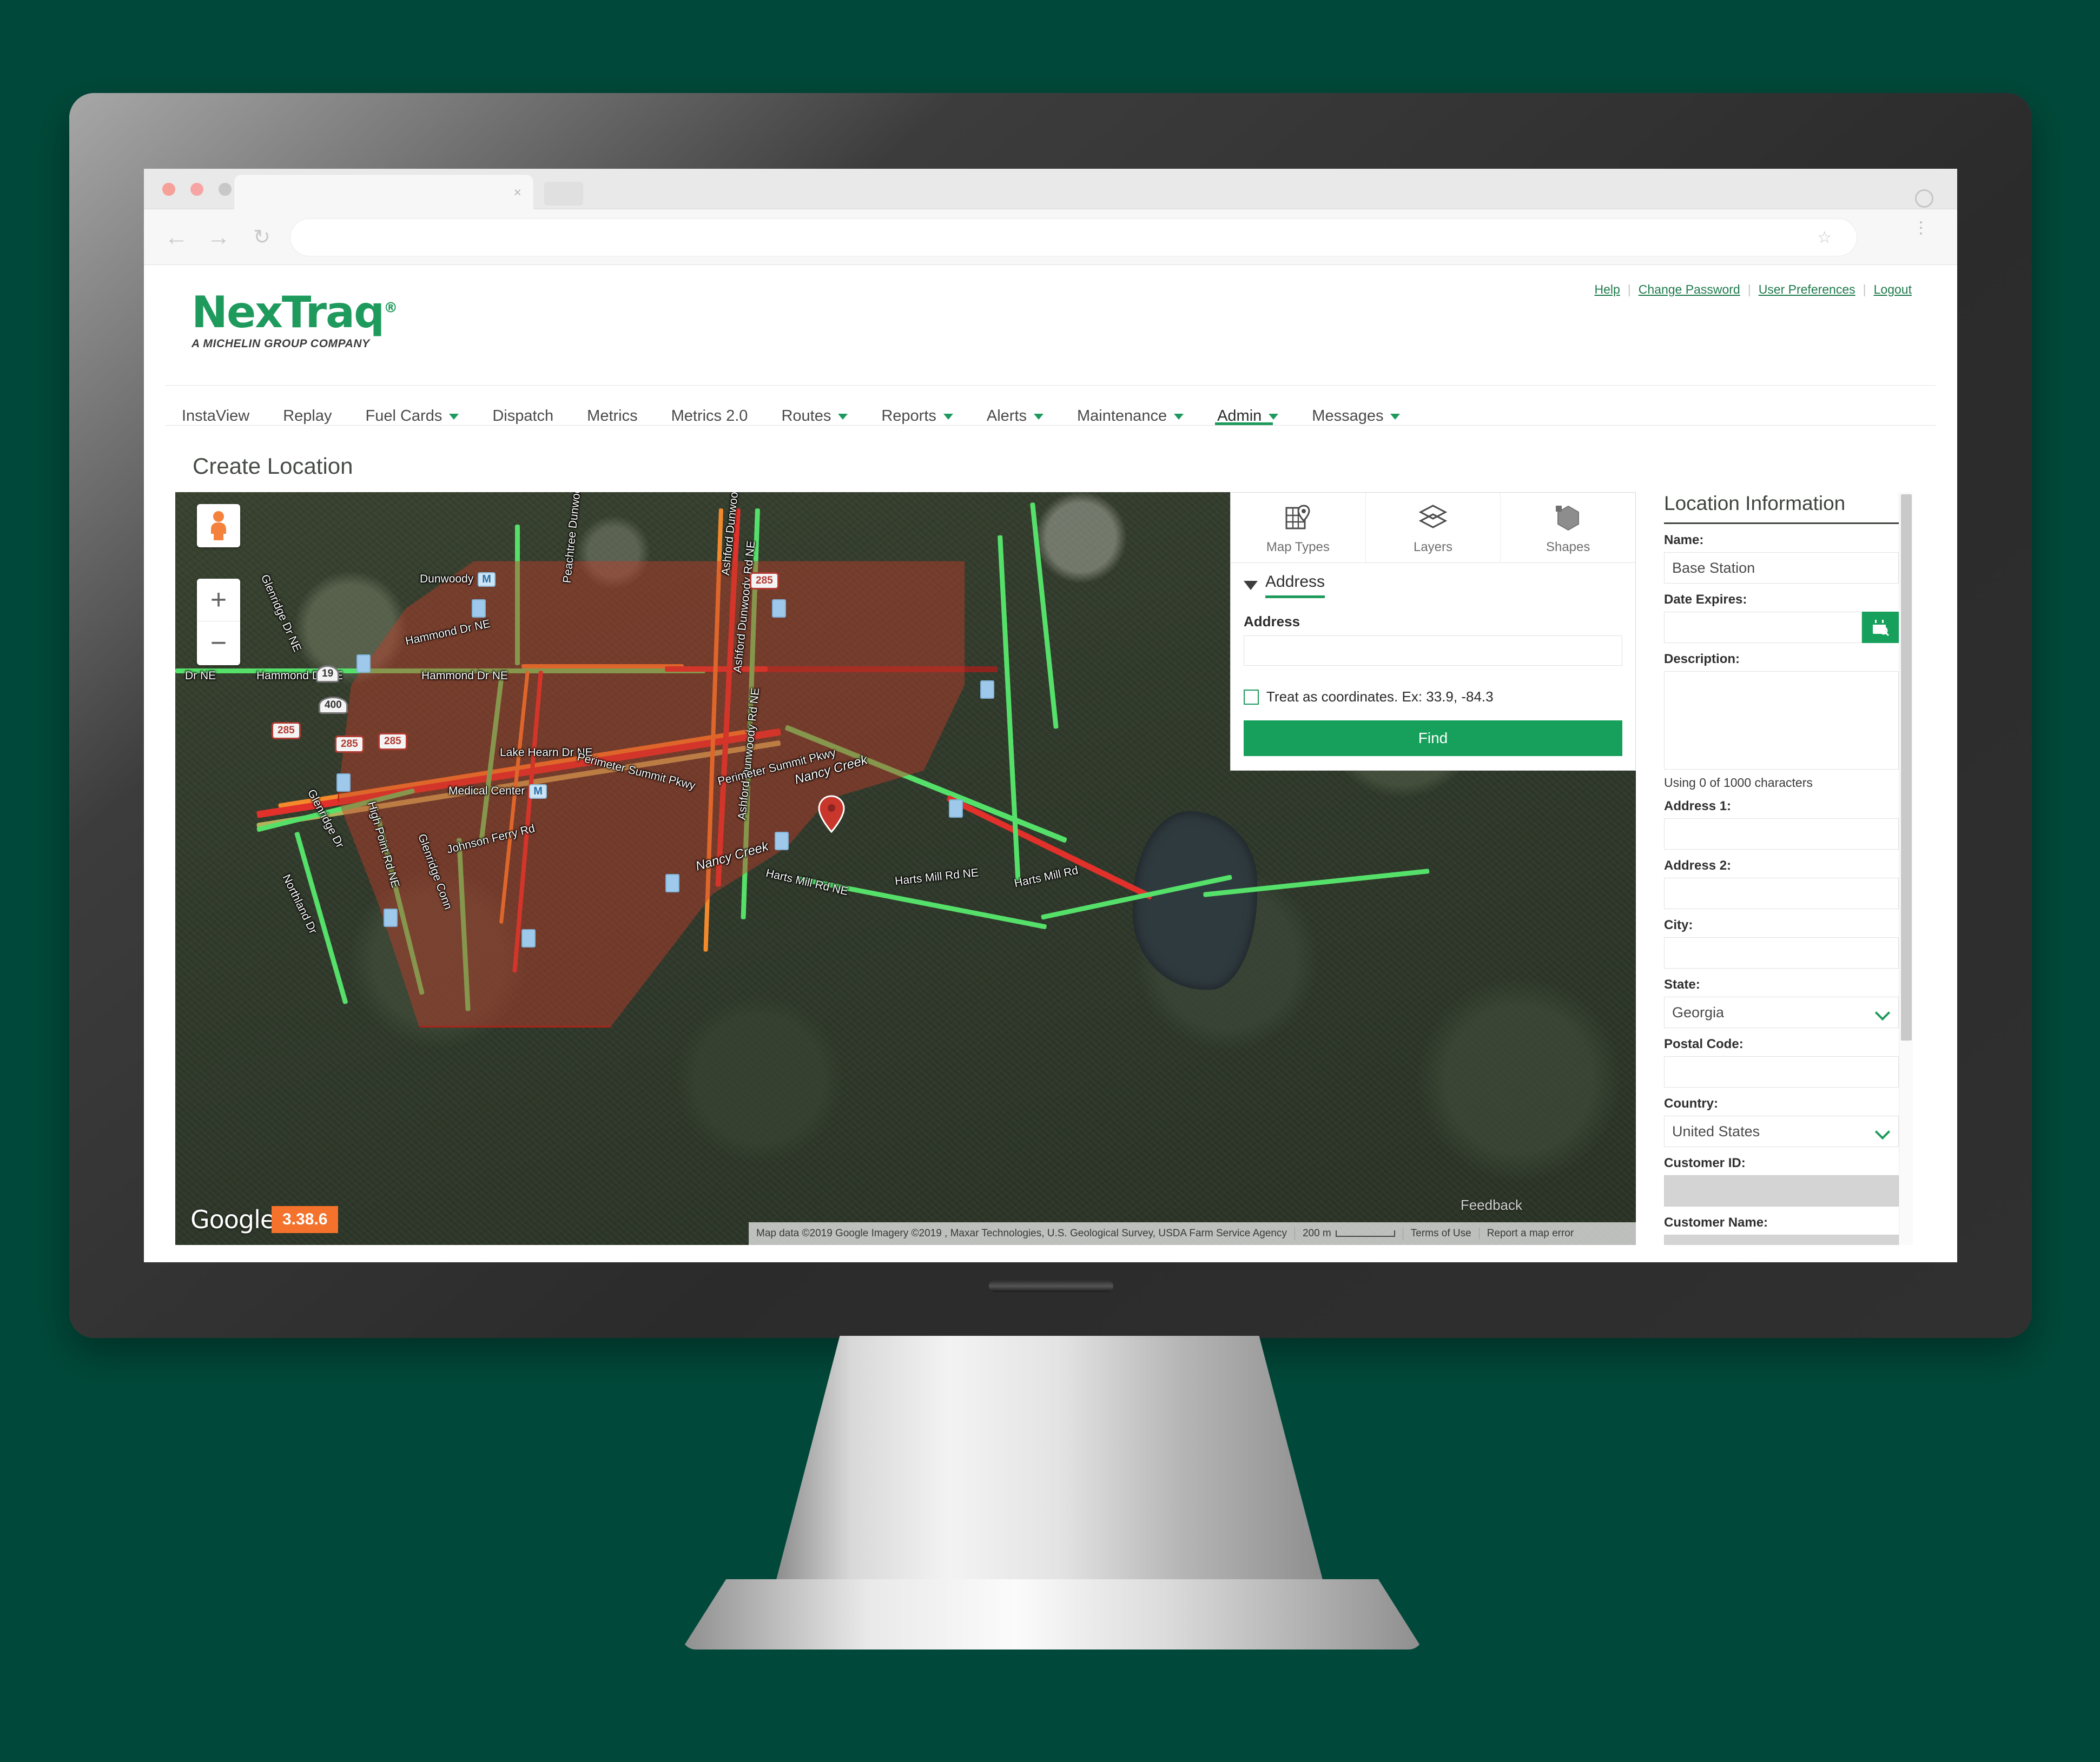 The image size is (2100, 1762). I want to click on kebab-menu-icon: ⋮, so click(1921, 228).